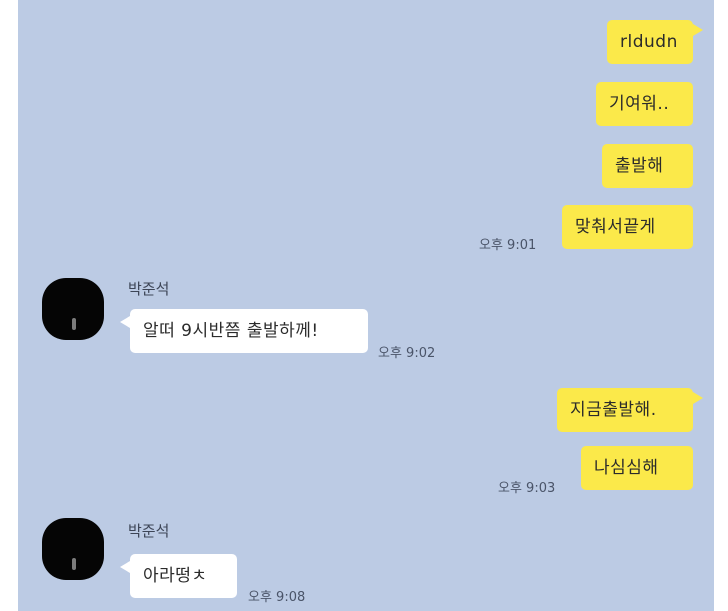 This screenshot has height=611, width=728. Describe the element at coordinates (644, 104) in the screenshot. I see `message-bubble-outgoing: 기여워..` at that location.